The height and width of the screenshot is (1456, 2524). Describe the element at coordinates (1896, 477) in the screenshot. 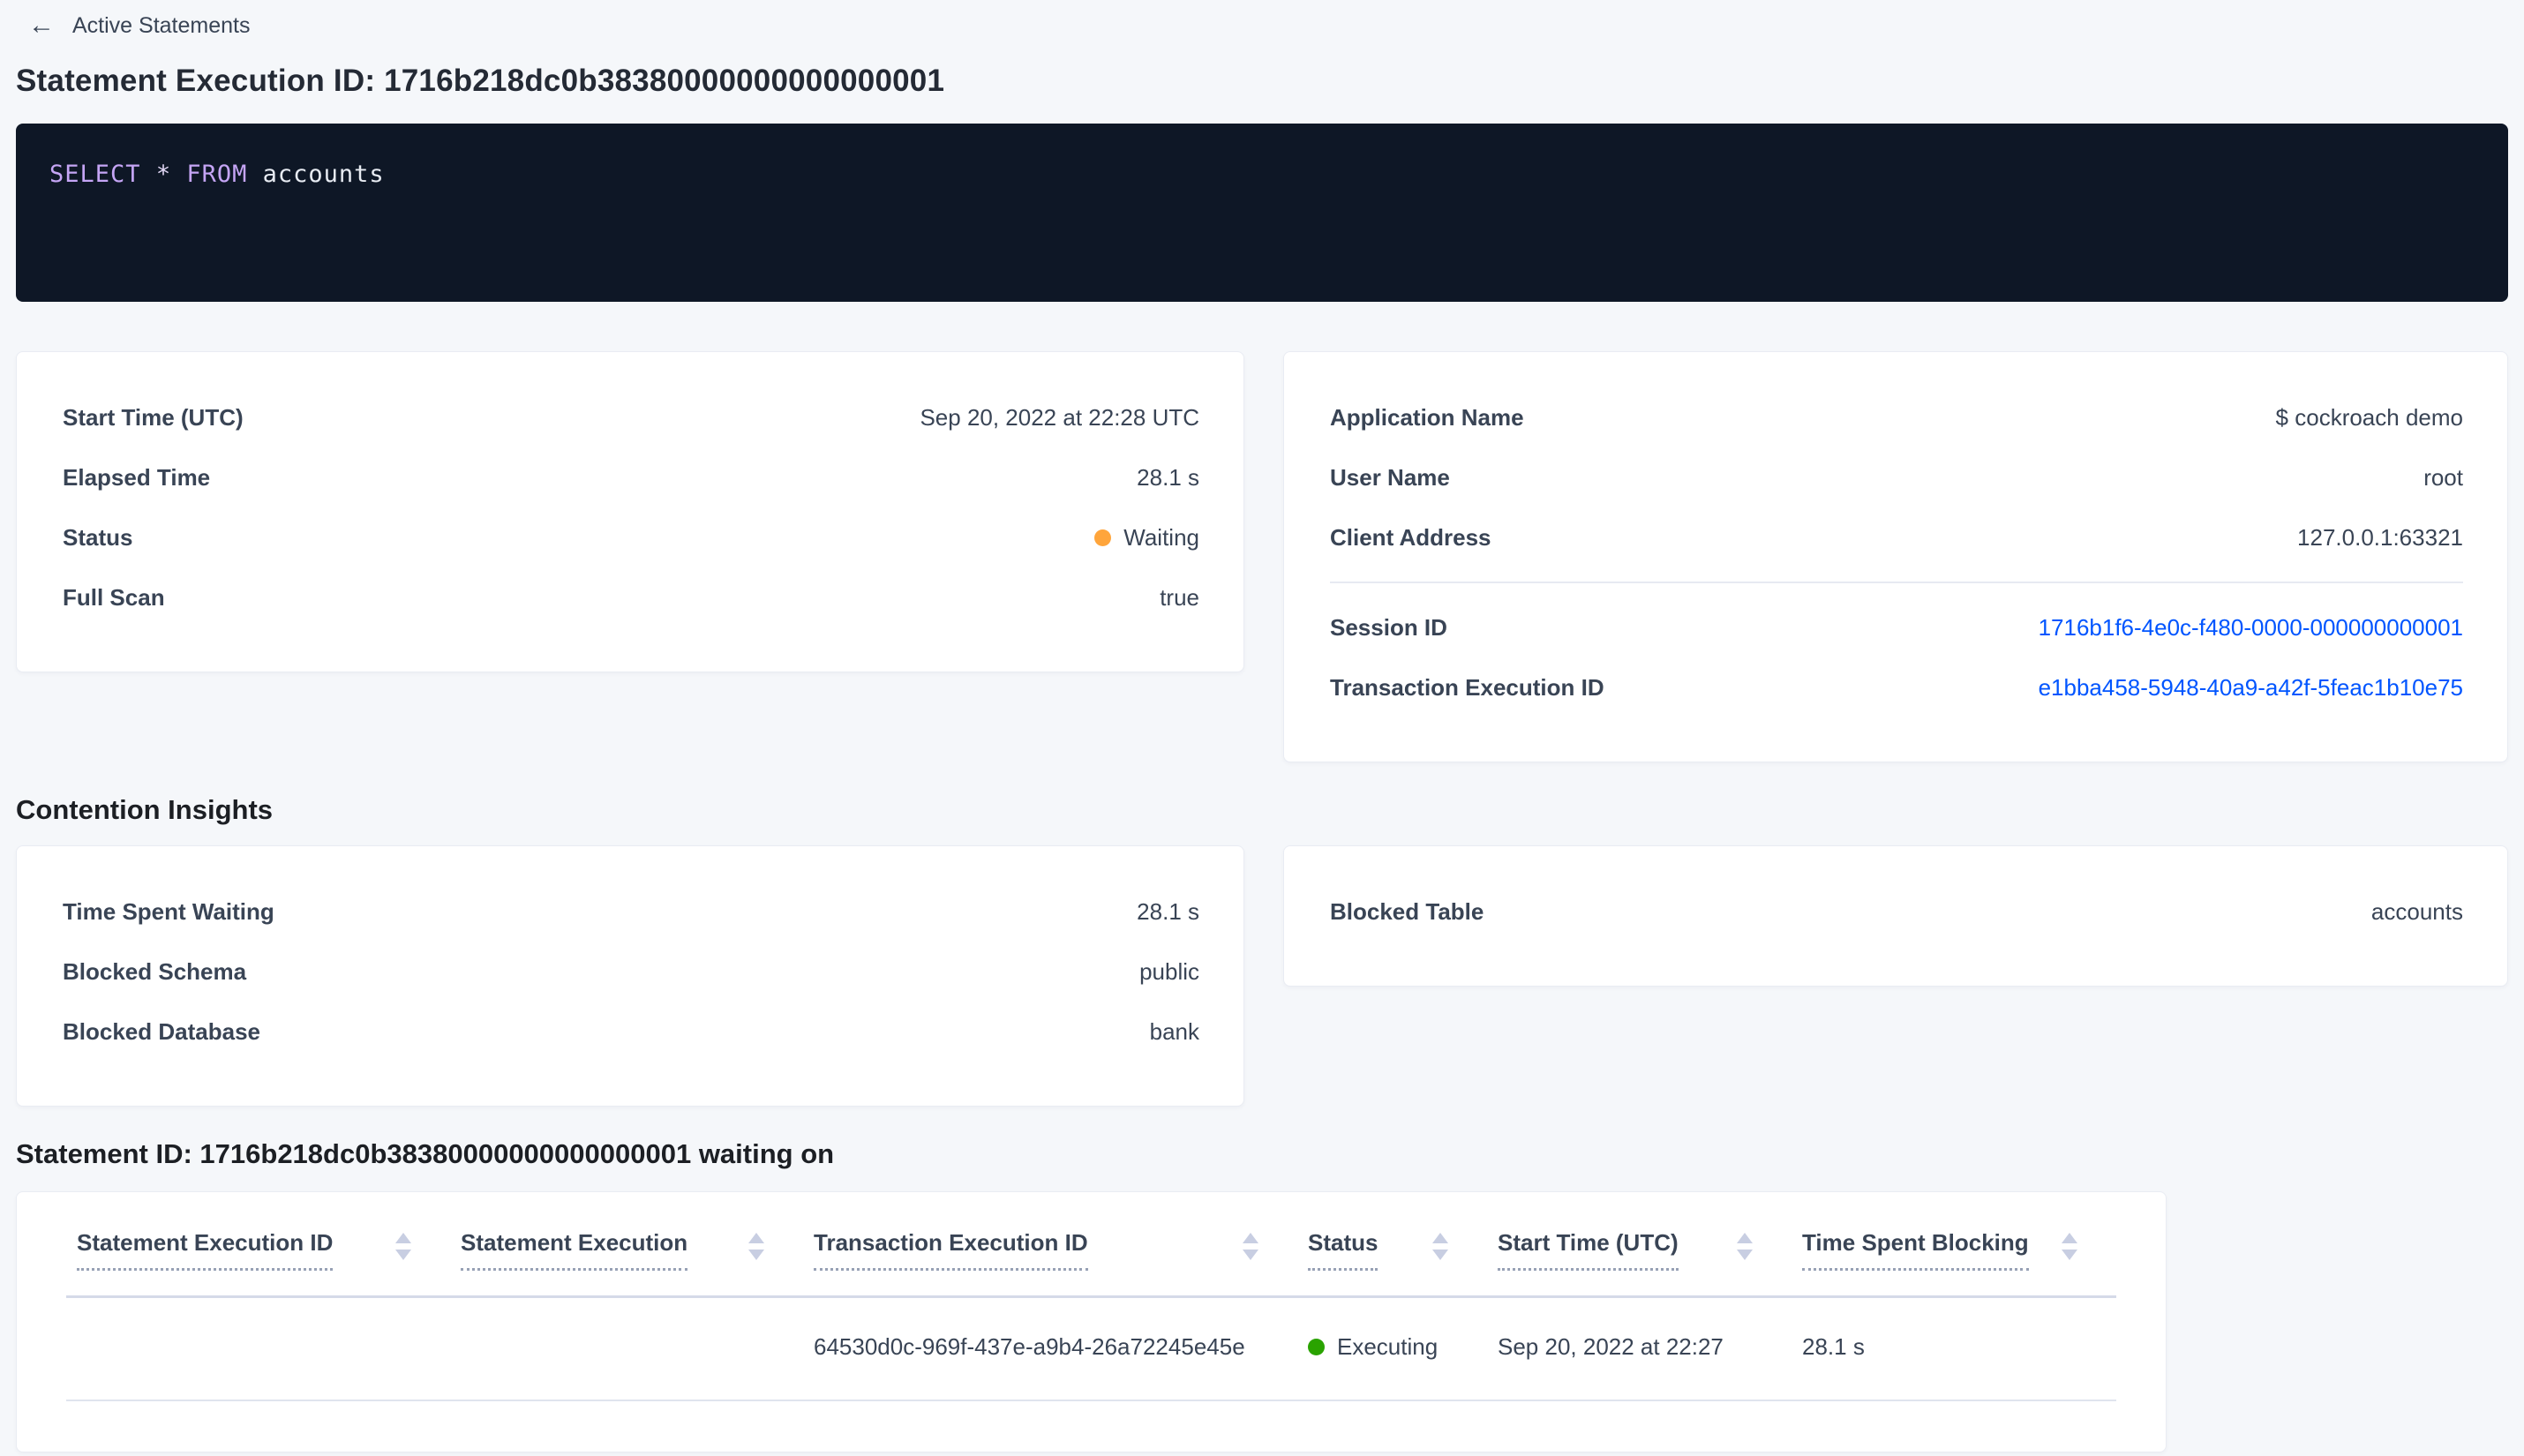

I see `session-row-user-name: User Name root` at that location.